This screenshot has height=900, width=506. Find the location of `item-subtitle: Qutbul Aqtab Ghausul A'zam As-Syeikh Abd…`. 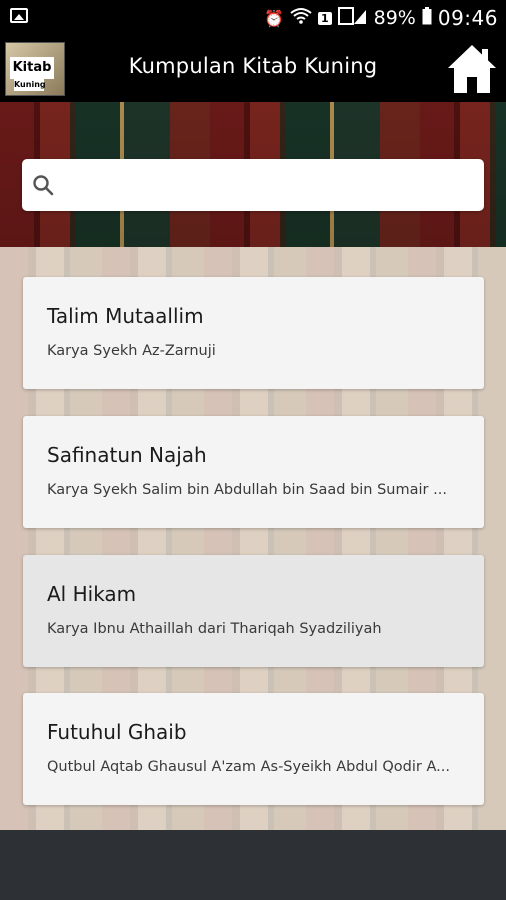

item-subtitle: Qutbul Aqtab Ghausul A'zam As-Syeikh Abd… is located at coordinates (248, 767).